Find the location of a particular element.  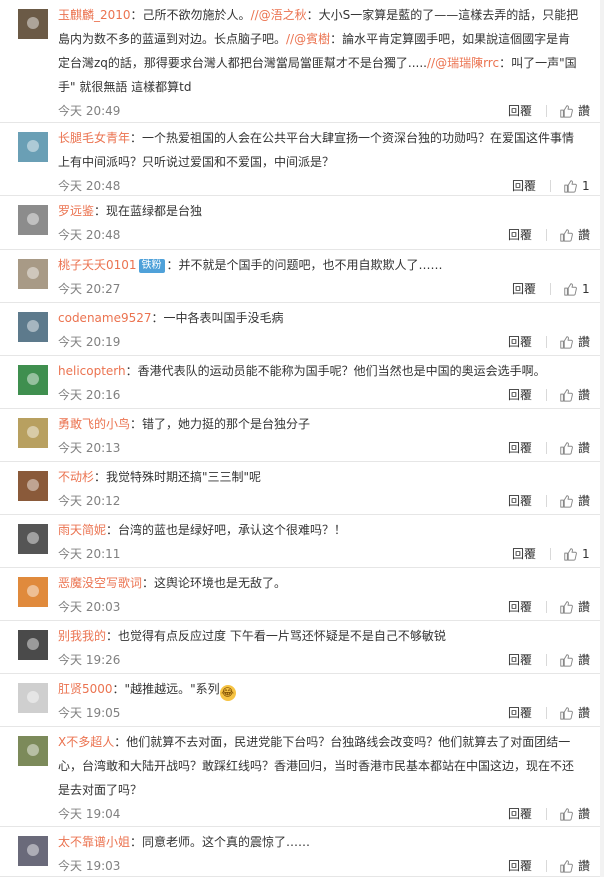

scrollbar-track is located at coordinates (602, 438).